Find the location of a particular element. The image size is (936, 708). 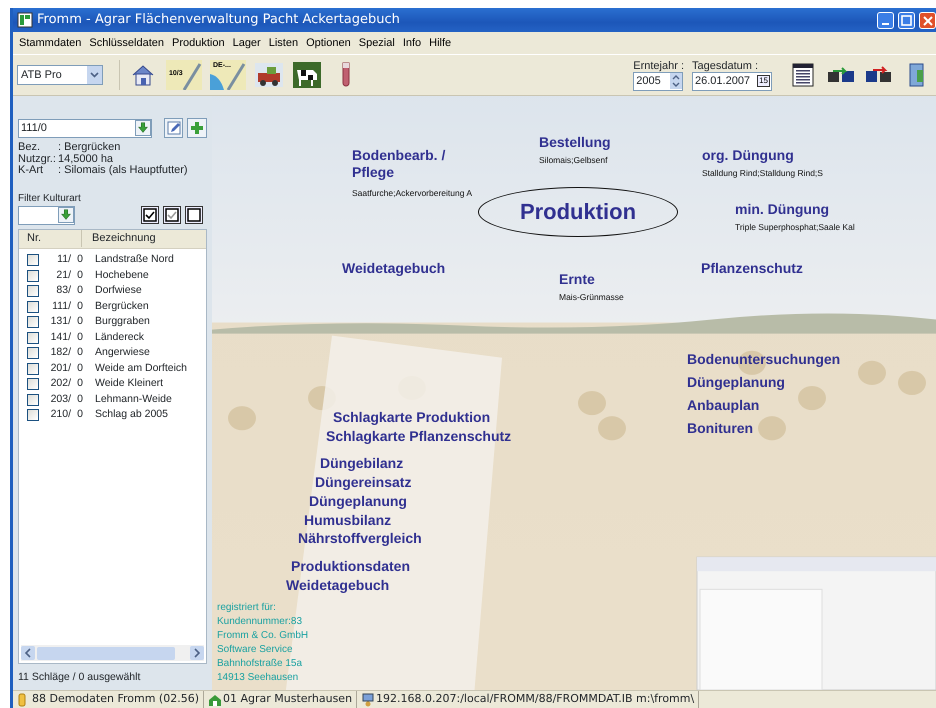

scroll-right-icon is located at coordinates (197, 653).